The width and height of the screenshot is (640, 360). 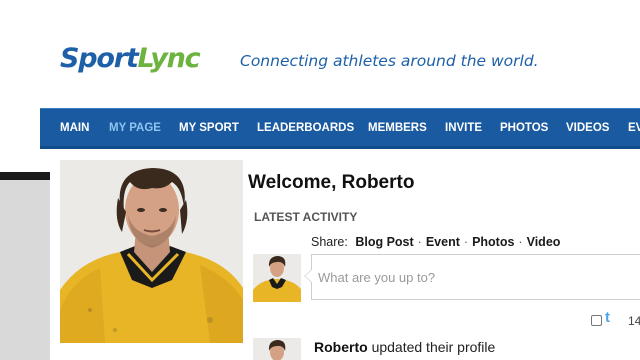 I want to click on profile-photo, so click(x=151, y=251).